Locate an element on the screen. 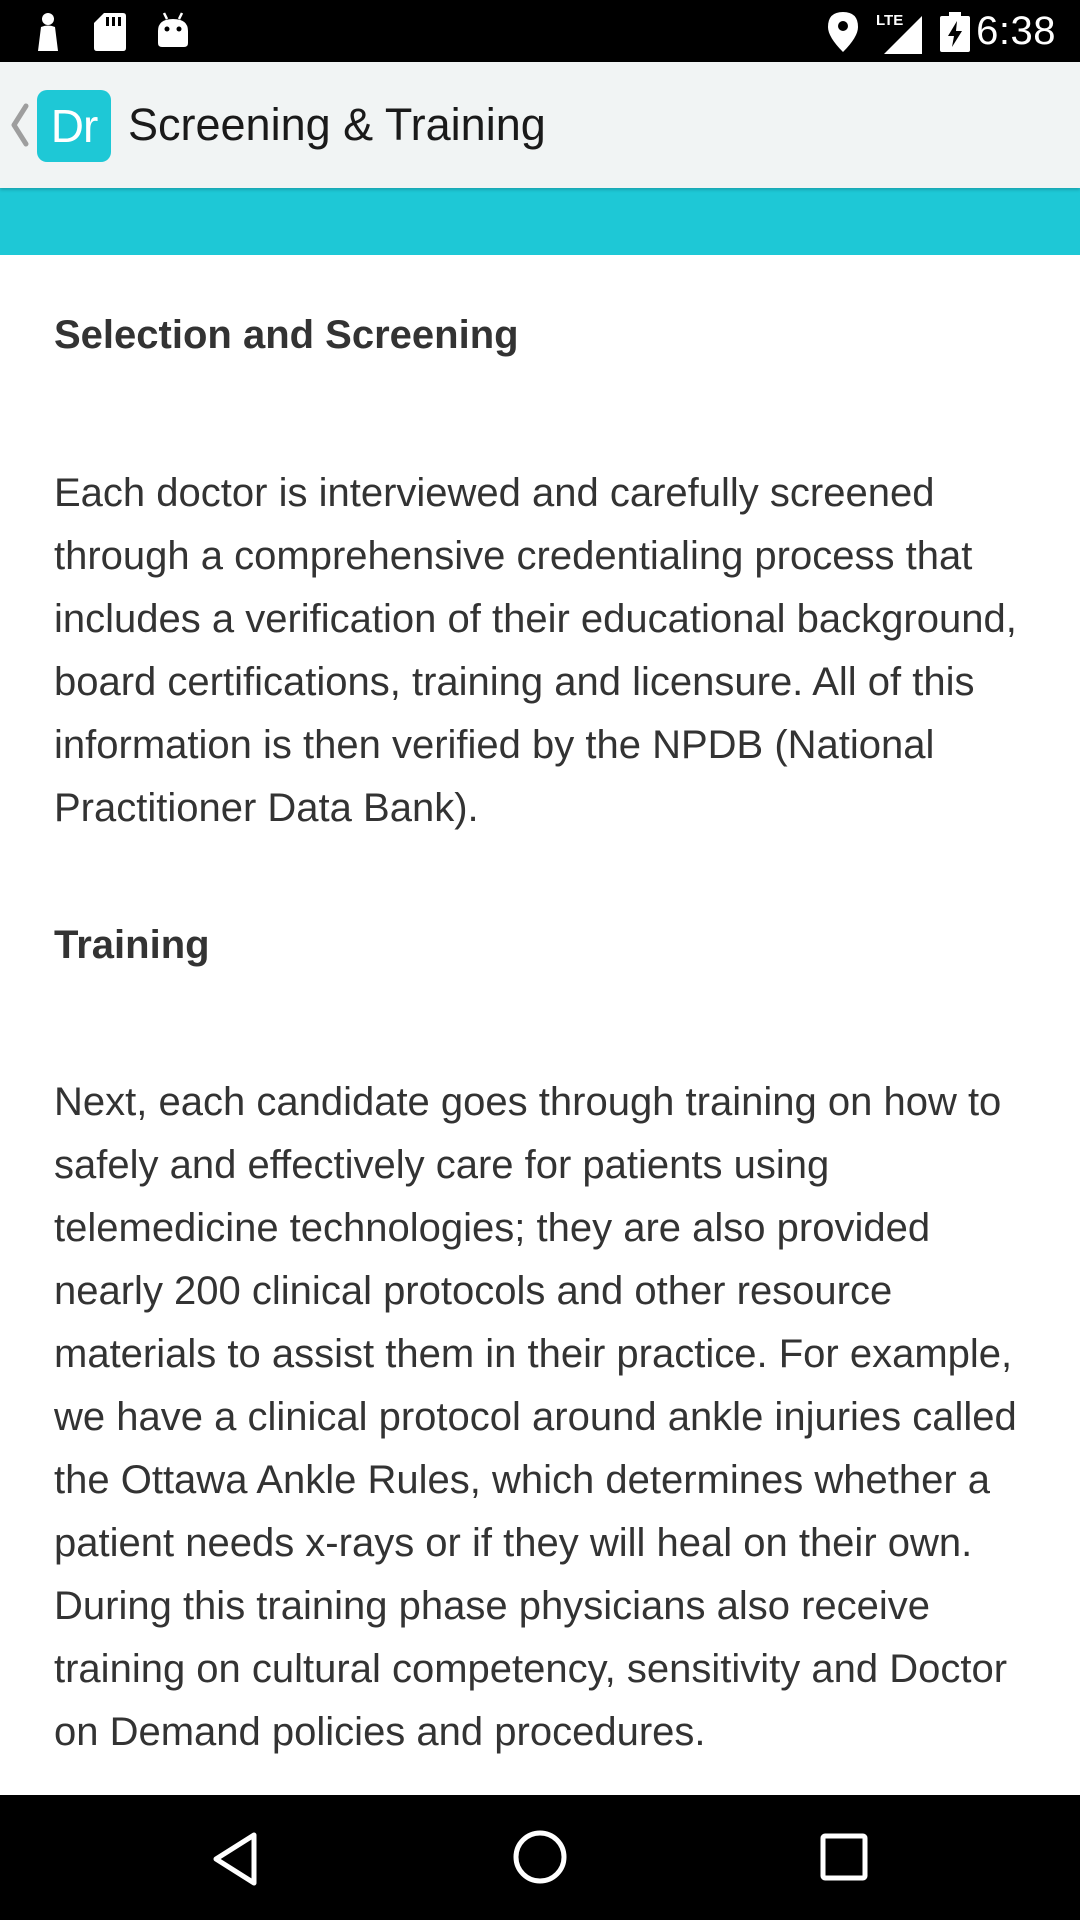 The image size is (1080, 1920). home-circle-icon is located at coordinates (540, 1857).